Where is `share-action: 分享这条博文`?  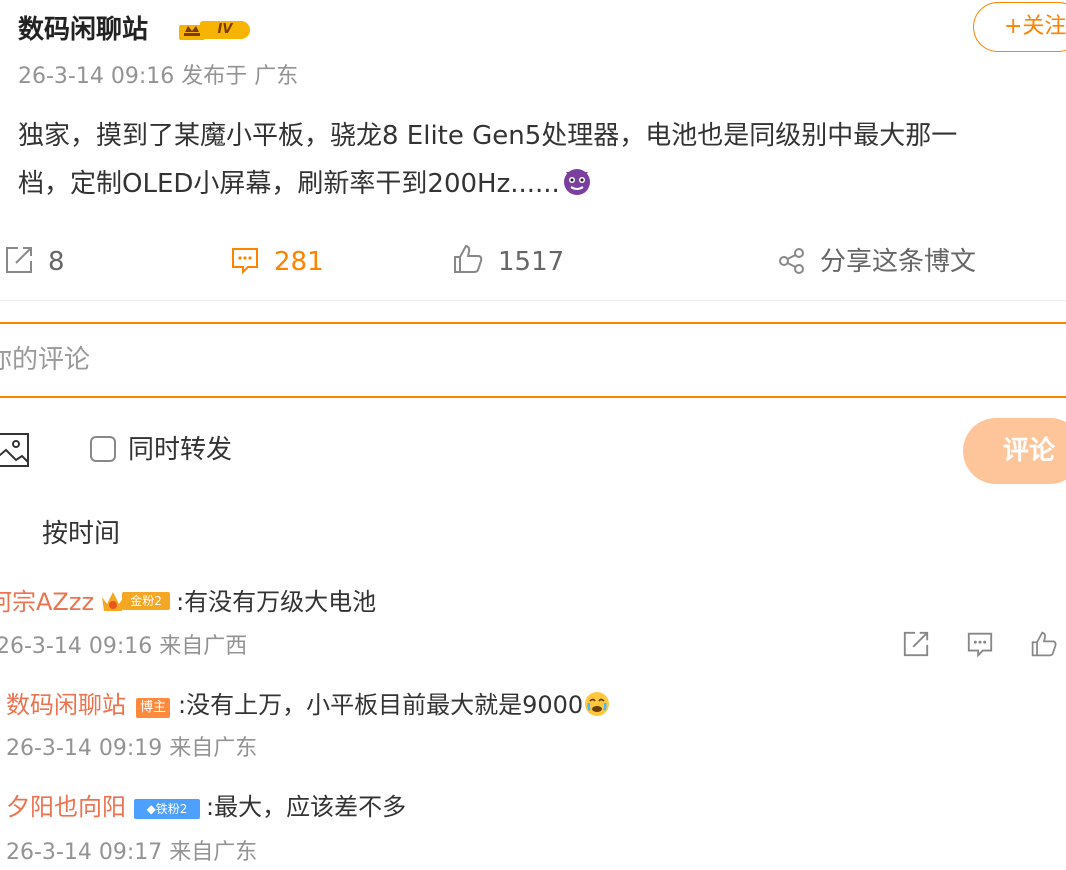 share-action: 分享这条博文 is located at coordinates (877, 262).